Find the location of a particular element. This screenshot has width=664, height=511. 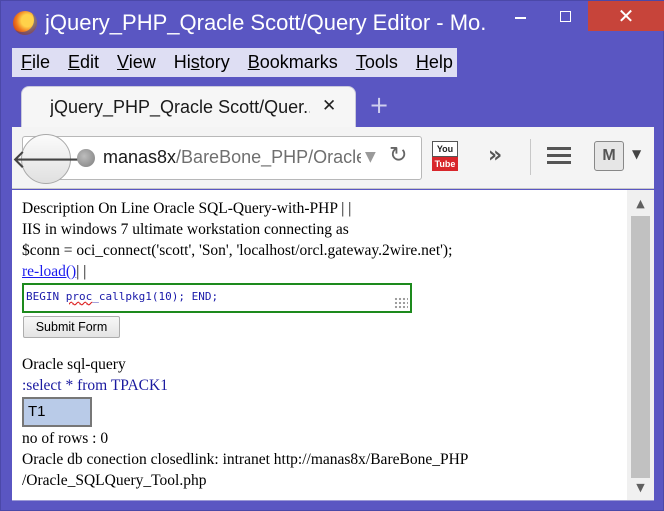

youtube-bottom-label: Tube is located at coordinates (445, 164).